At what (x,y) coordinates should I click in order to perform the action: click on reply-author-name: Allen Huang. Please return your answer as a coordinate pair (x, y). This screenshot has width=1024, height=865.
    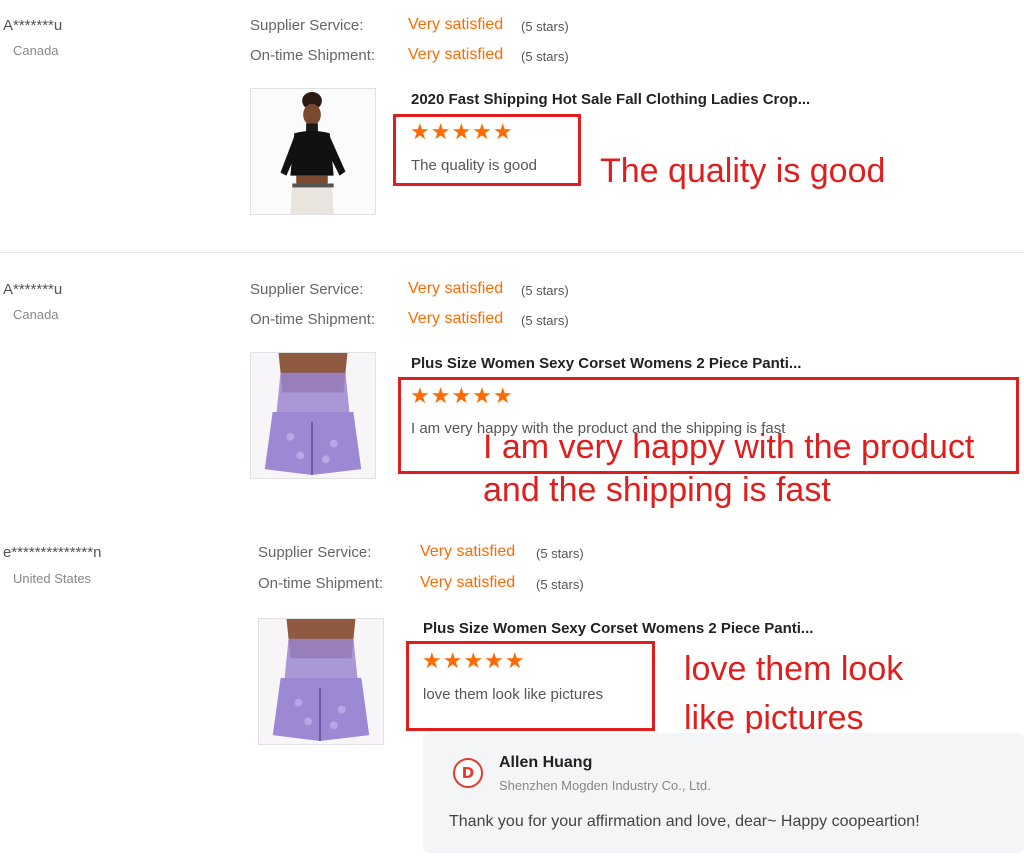
    Looking at the image, I should click on (546, 762).